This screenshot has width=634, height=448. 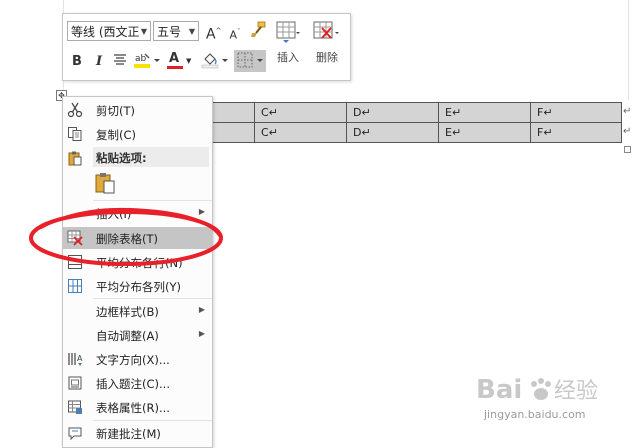 I want to click on distribute-columns-icon, so click(x=75, y=286).